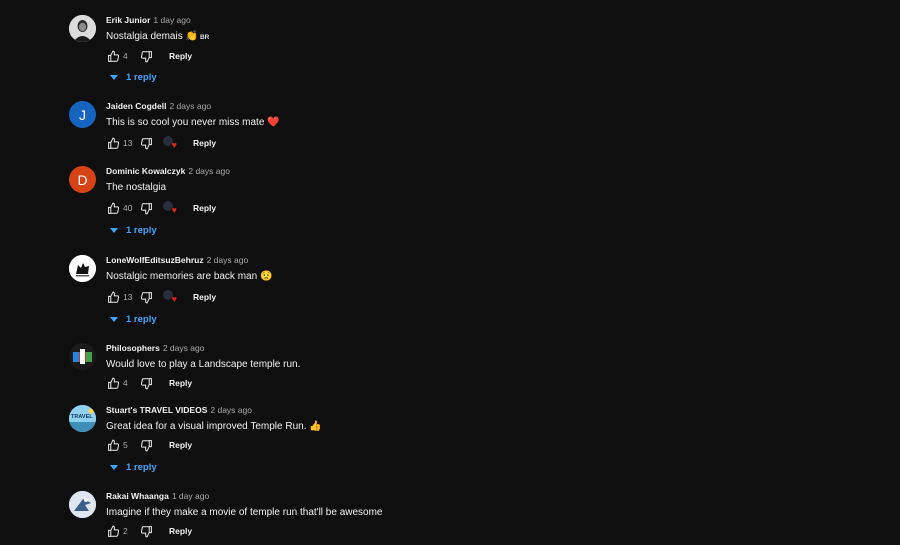 The image size is (900, 545). I want to click on like-count: 2, so click(125, 531).